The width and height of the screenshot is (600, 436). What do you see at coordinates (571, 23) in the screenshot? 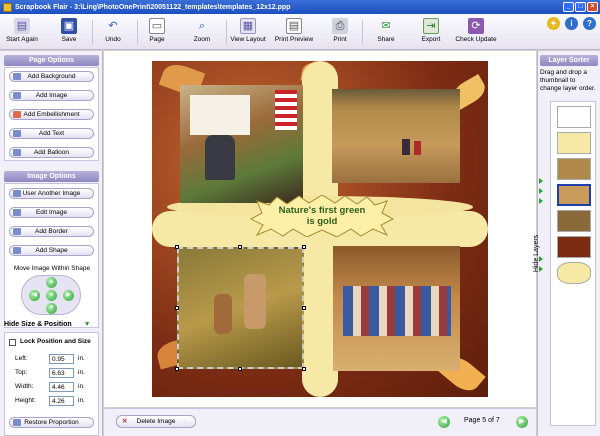
I see `info-icon: i` at bounding box center [571, 23].